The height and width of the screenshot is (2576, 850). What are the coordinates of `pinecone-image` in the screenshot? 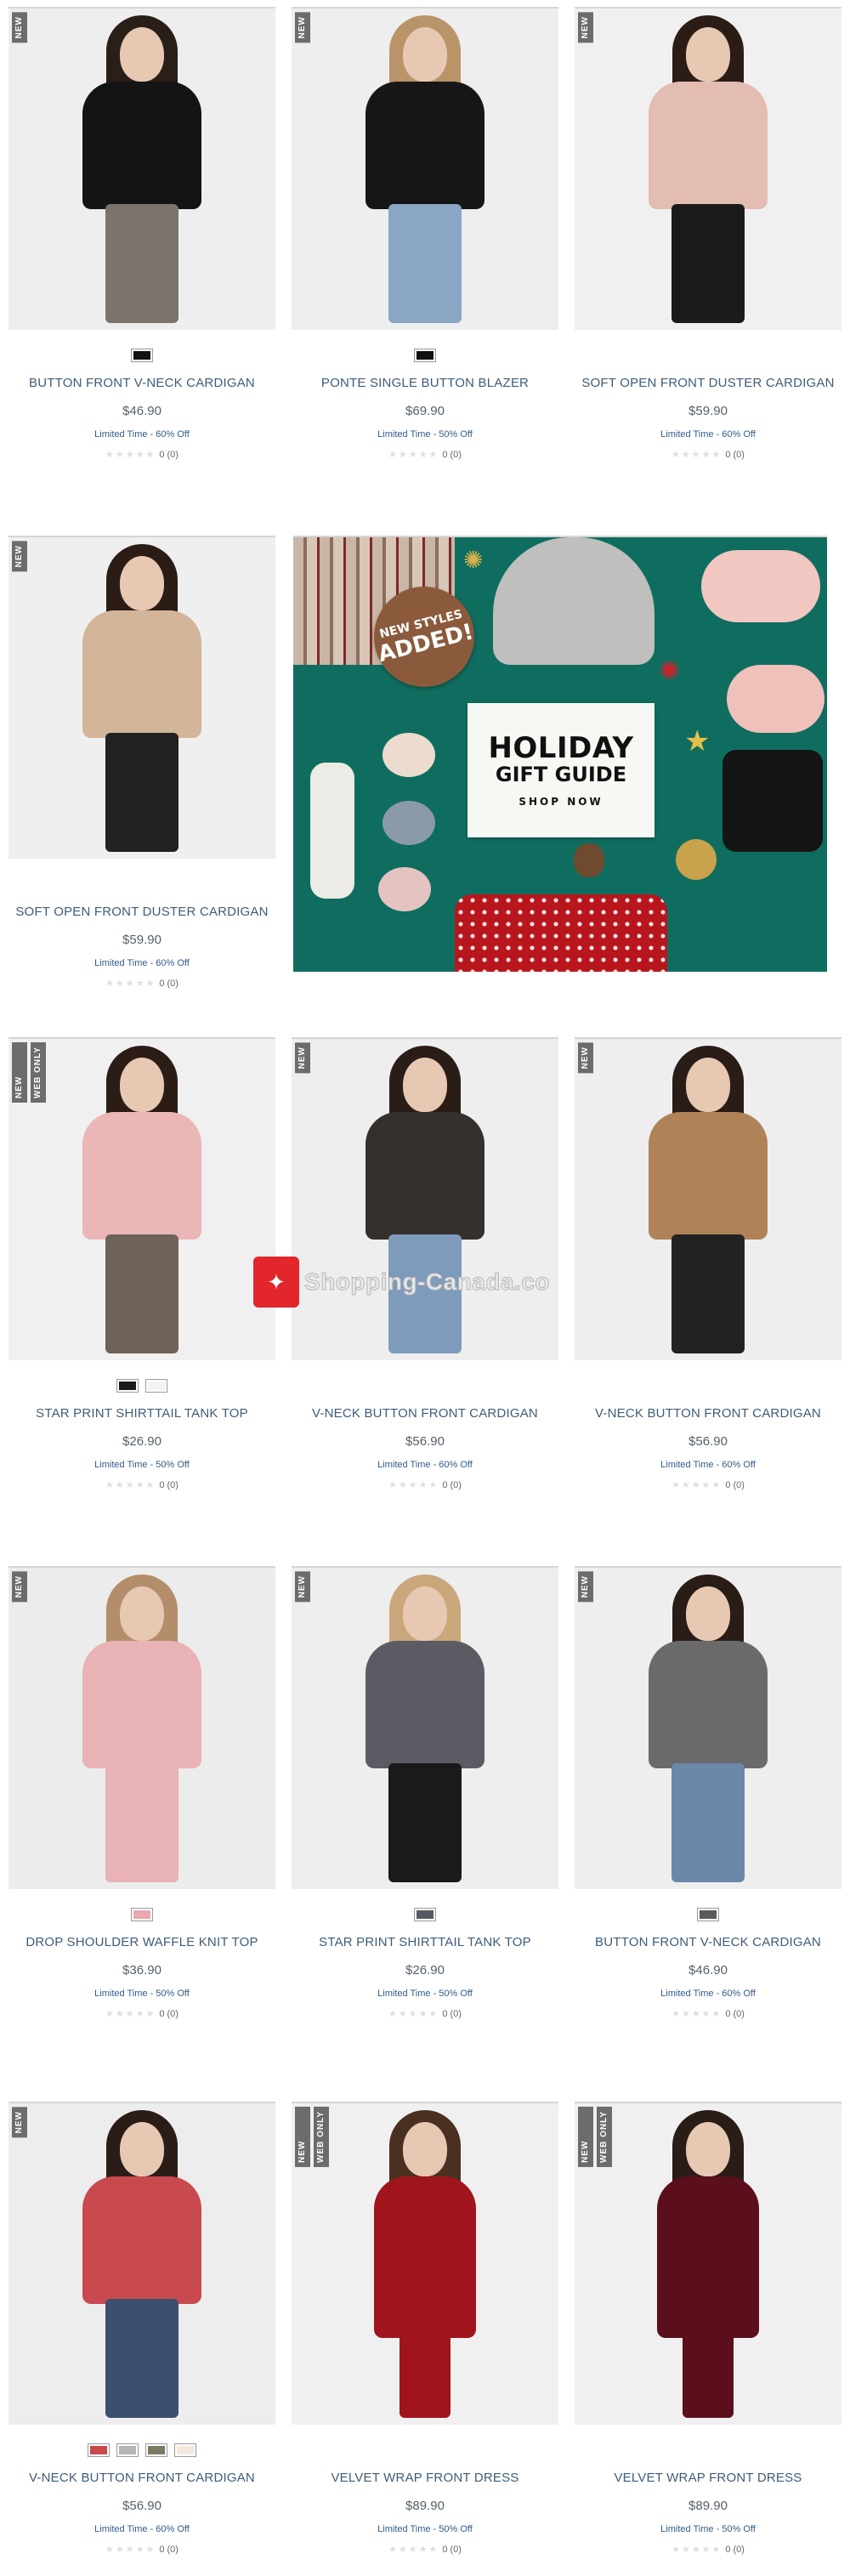 It's located at (589, 860).